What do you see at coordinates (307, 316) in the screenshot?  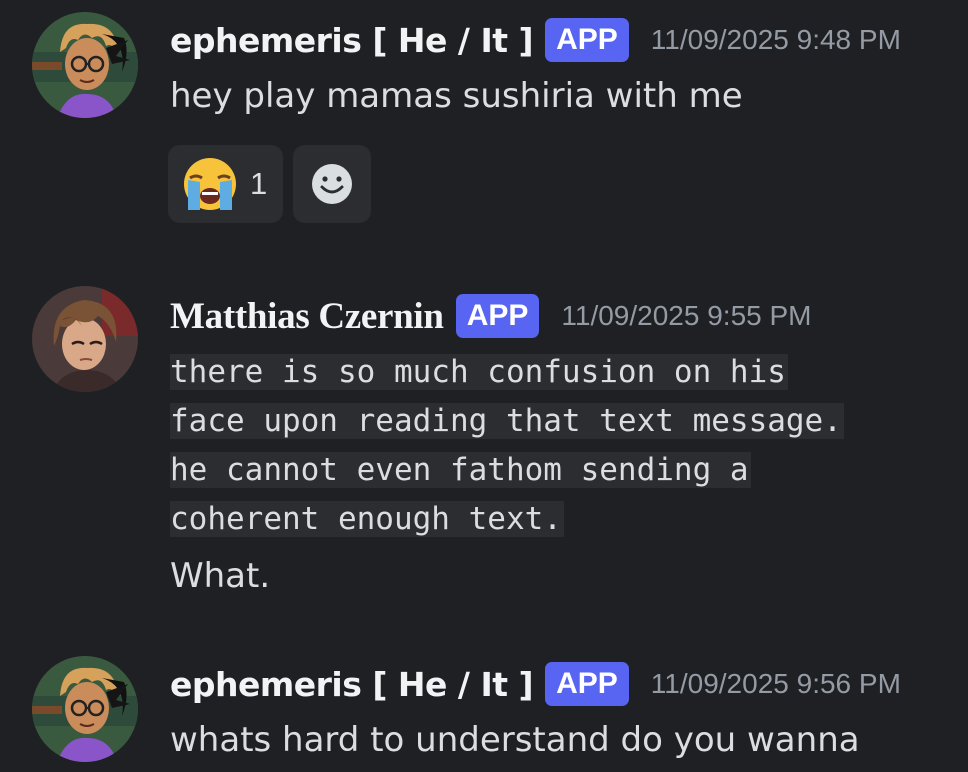 I see `username: Matthias Czernin` at bounding box center [307, 316].